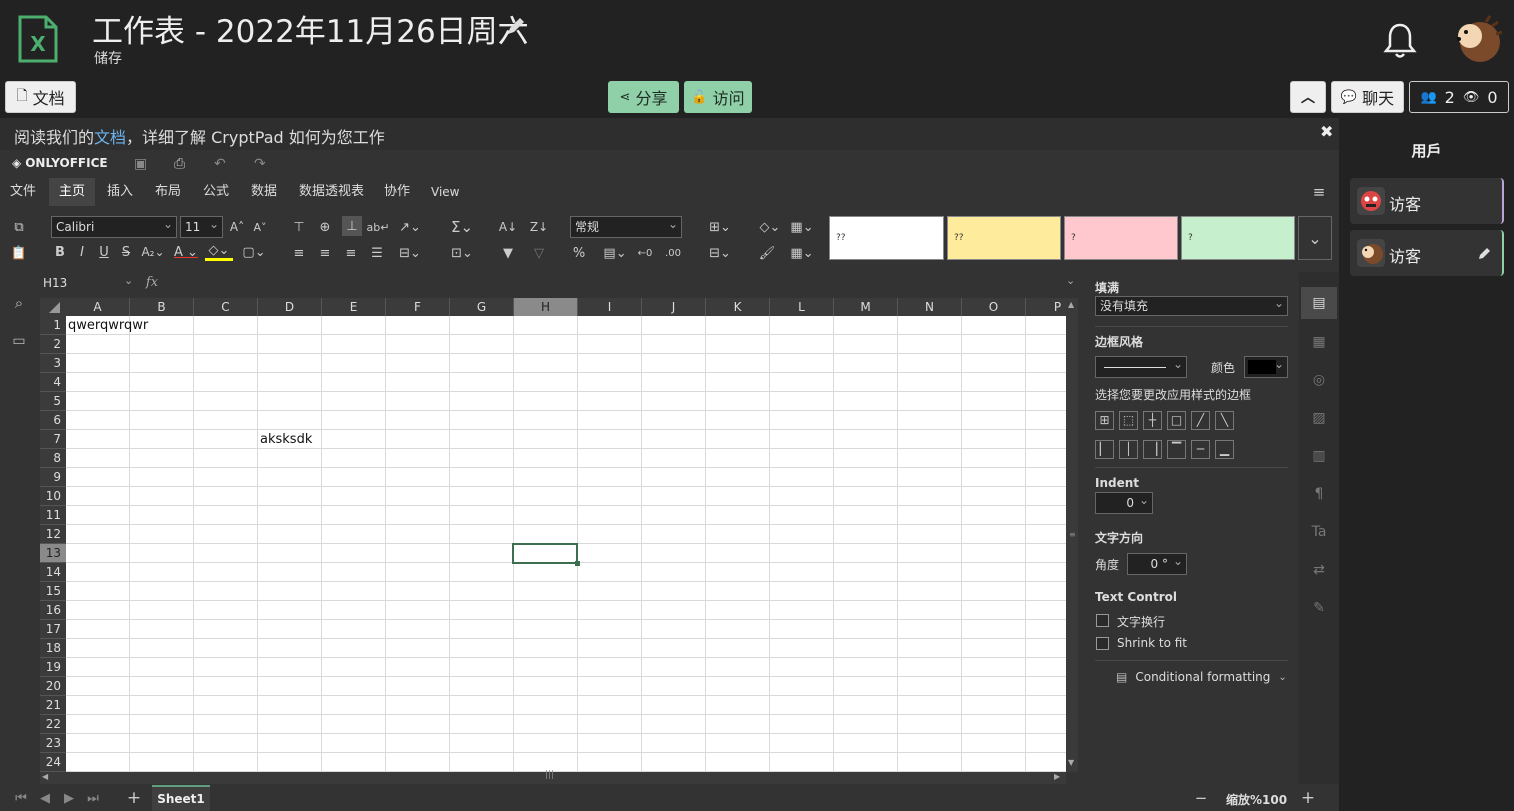  I want to click on cell-a1: qwerqwrqwr, so click(108, 325).